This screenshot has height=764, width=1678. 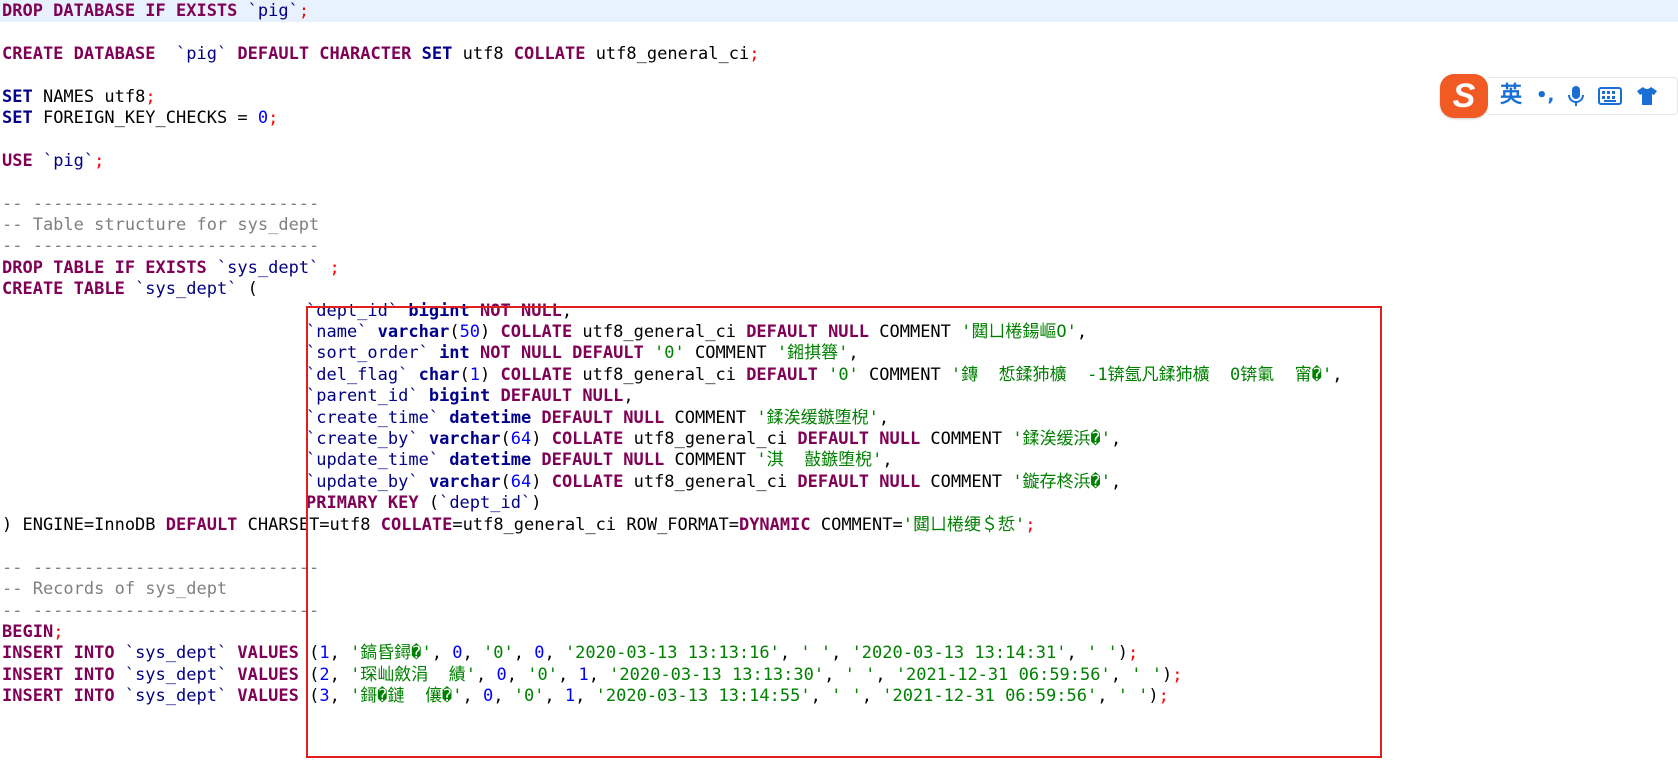 What do you see at coordinates (1062, 439) in the screenshot?
I see `code-token-str: '鍒涘缓浜�'` at bounding box center [1062, 439].